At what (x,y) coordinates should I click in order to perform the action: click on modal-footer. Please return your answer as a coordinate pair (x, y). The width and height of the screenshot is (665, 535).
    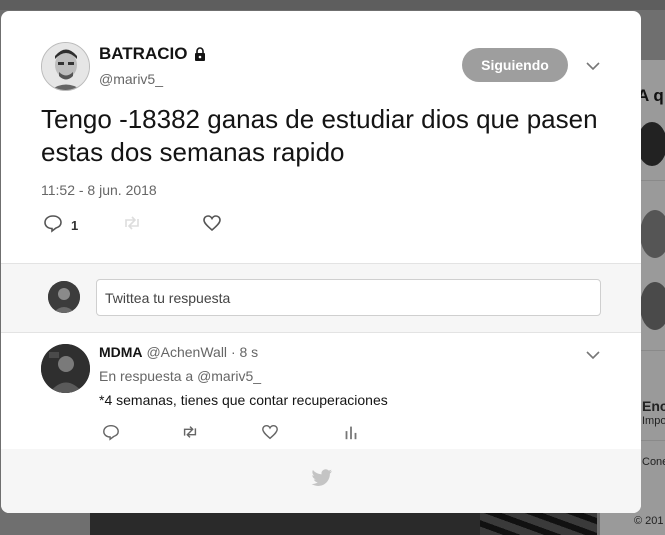
    Looking at the image, I should click on (321, 481).